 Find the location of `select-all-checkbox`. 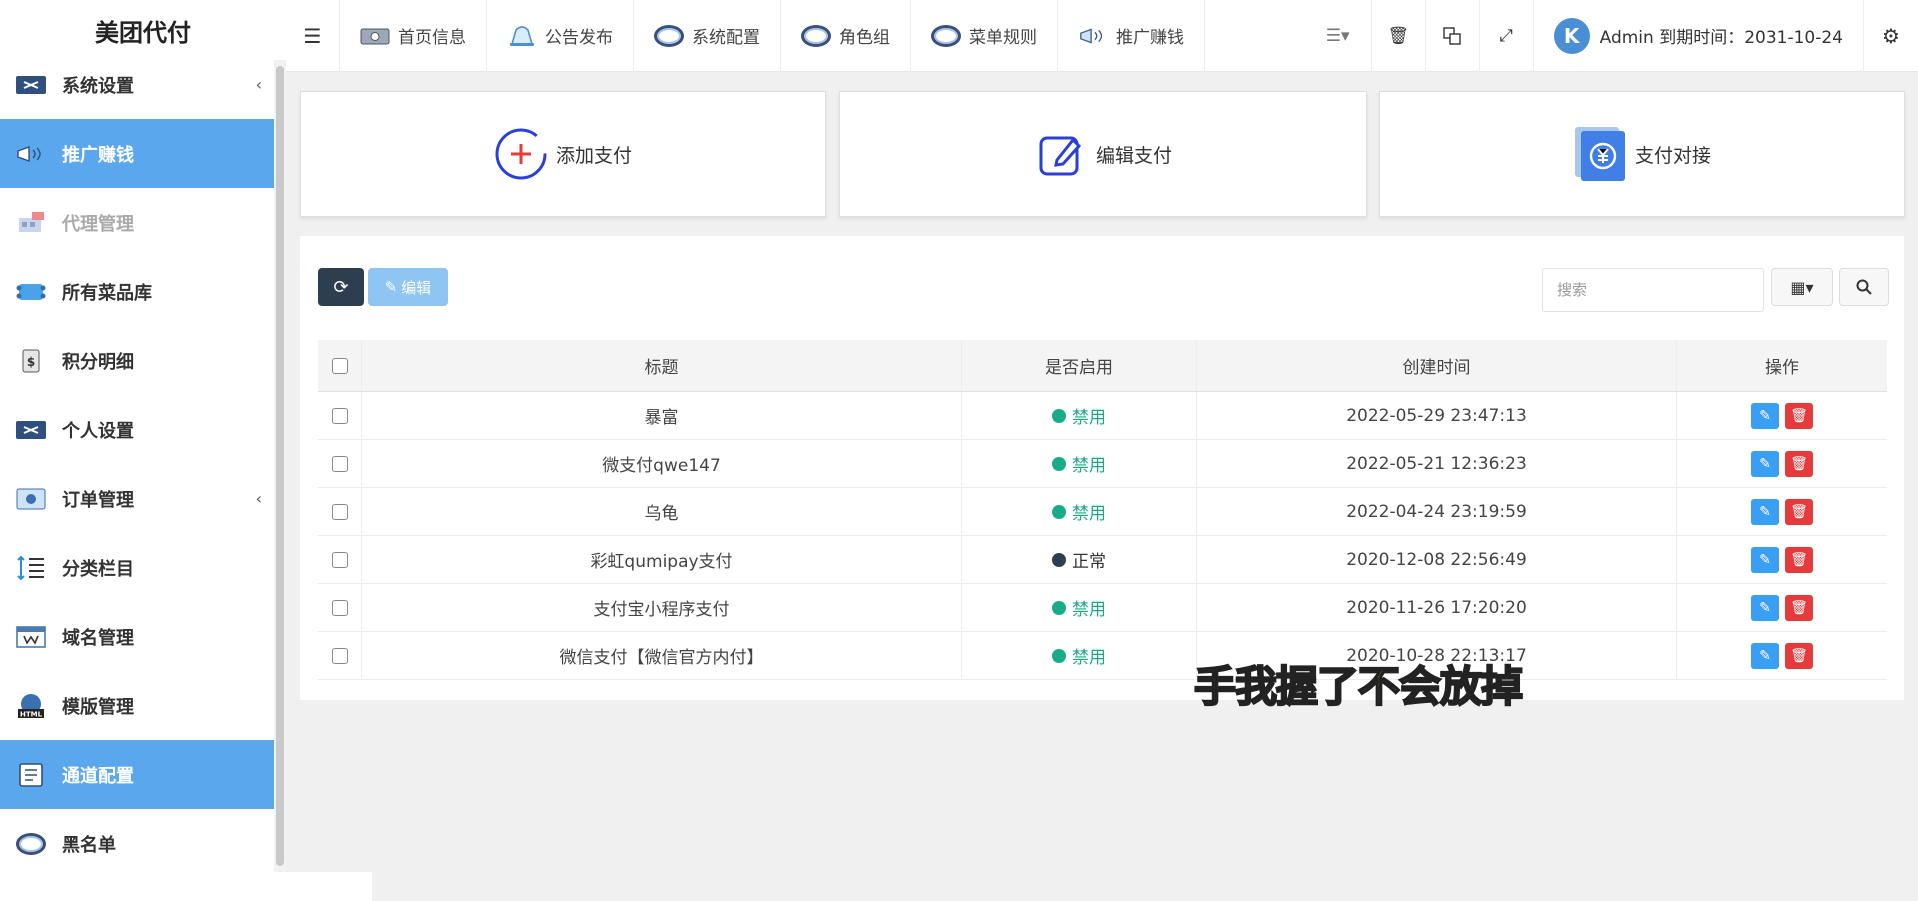

select-all-checkbox is located at coordinates (340, 366).